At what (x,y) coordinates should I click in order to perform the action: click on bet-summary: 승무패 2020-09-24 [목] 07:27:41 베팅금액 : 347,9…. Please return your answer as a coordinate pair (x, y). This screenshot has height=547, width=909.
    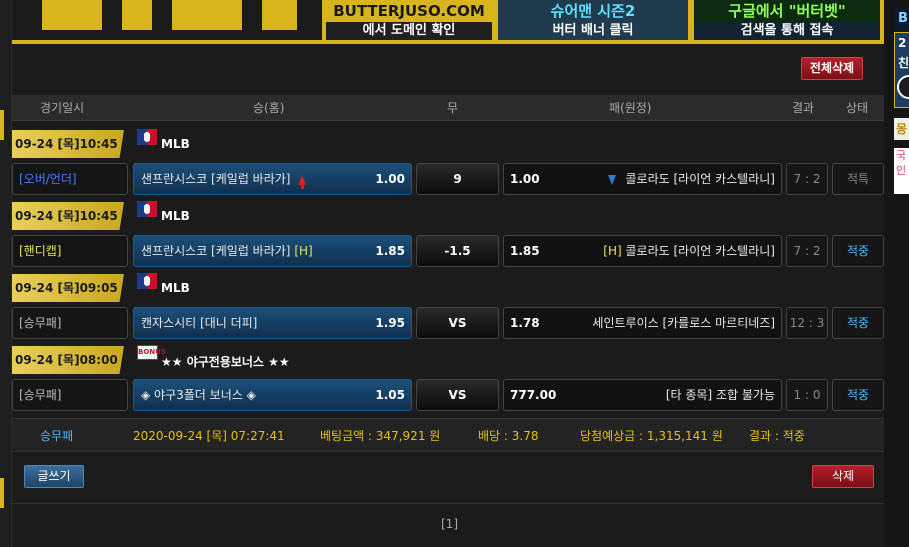
    Looking at the image, I should click on (448, 435).